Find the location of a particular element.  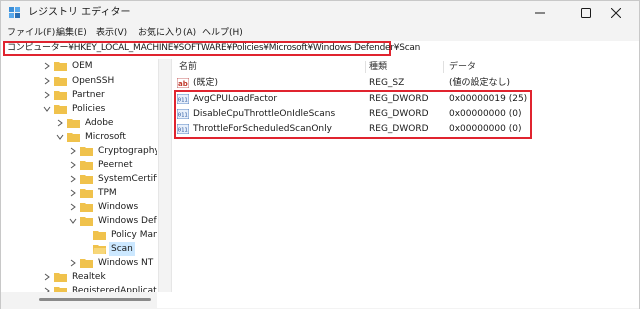

title-bar: レジストリ エディター is located at coordinates (320, 13).